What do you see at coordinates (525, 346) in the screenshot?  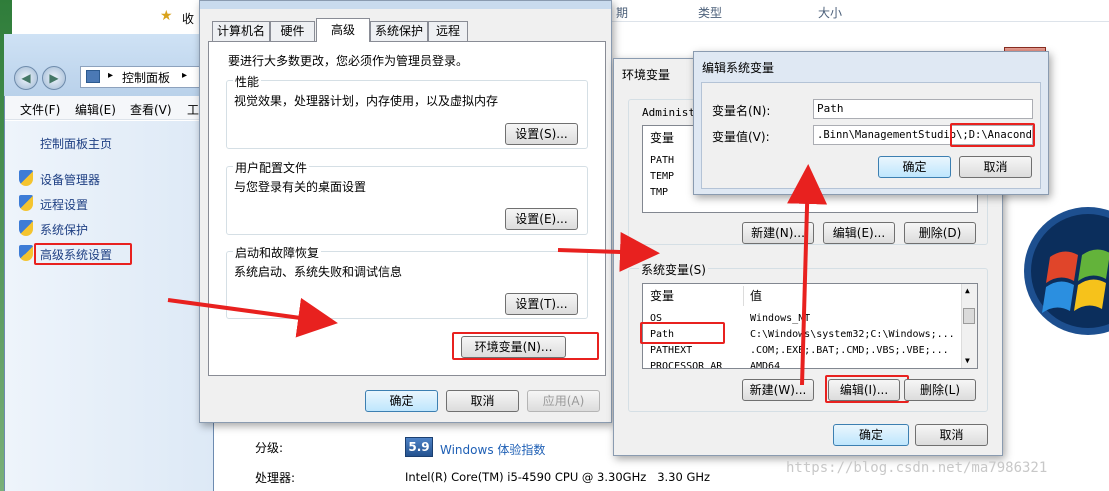 I see `highlight-env-button` at bounding box center [525, 346].